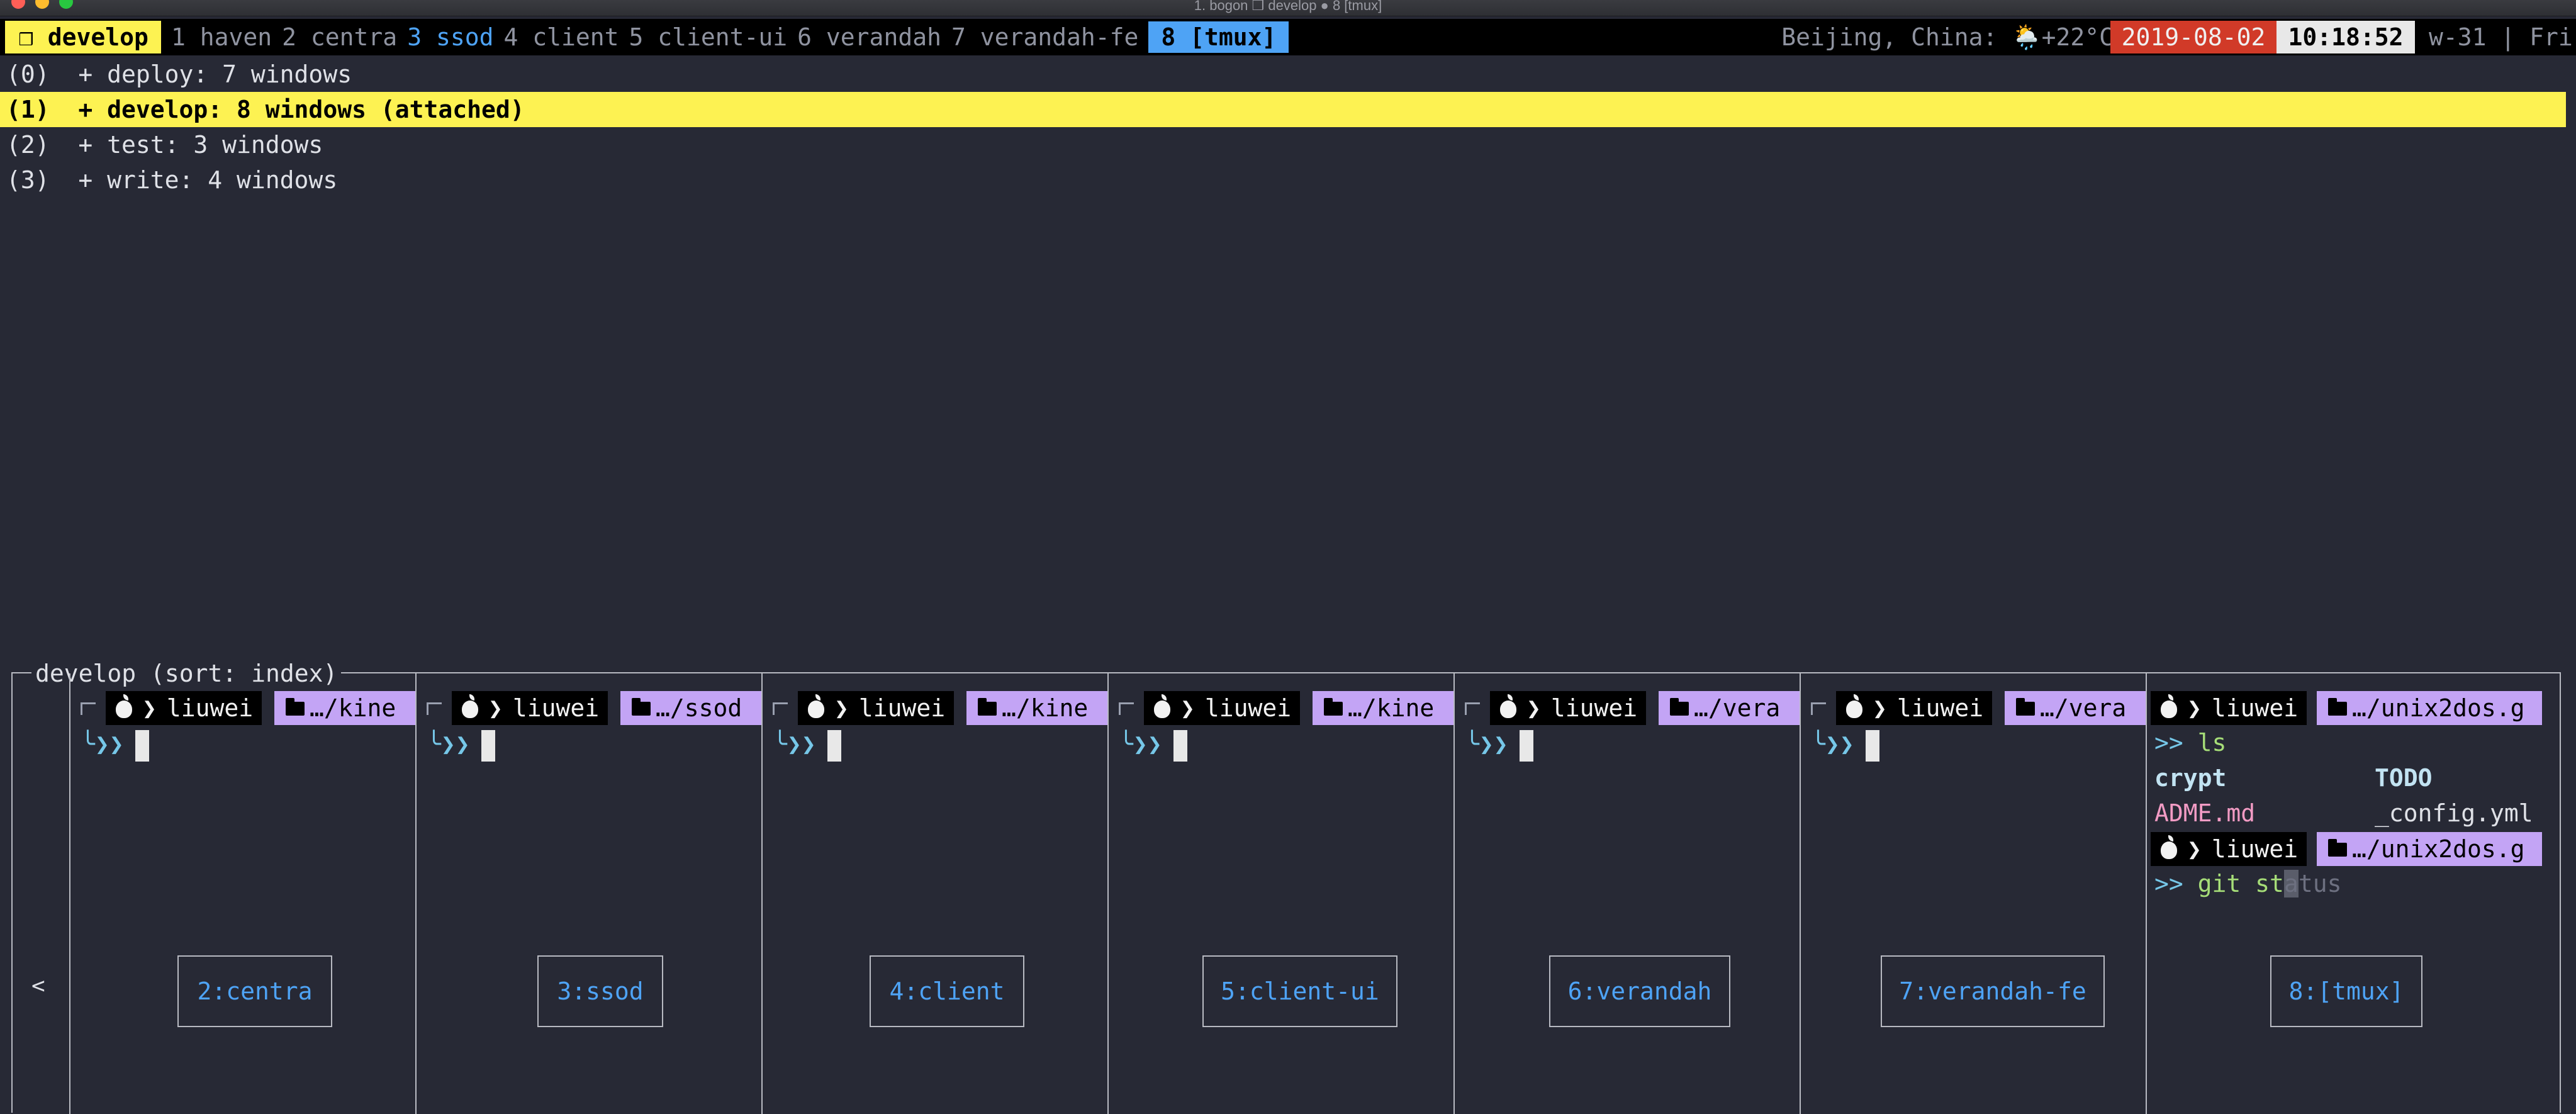 The height and width of the screenshot is (1114, 2576). What do you see at coordinates (339, 37) in the screenshot?
I see `window-tab-2: 2 centra` at bounding box center [339, 37].